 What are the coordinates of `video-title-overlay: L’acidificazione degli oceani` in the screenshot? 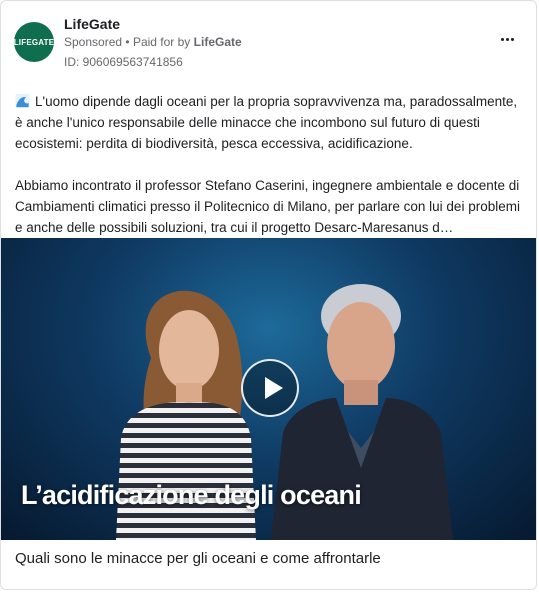 It's located at (191, 495).